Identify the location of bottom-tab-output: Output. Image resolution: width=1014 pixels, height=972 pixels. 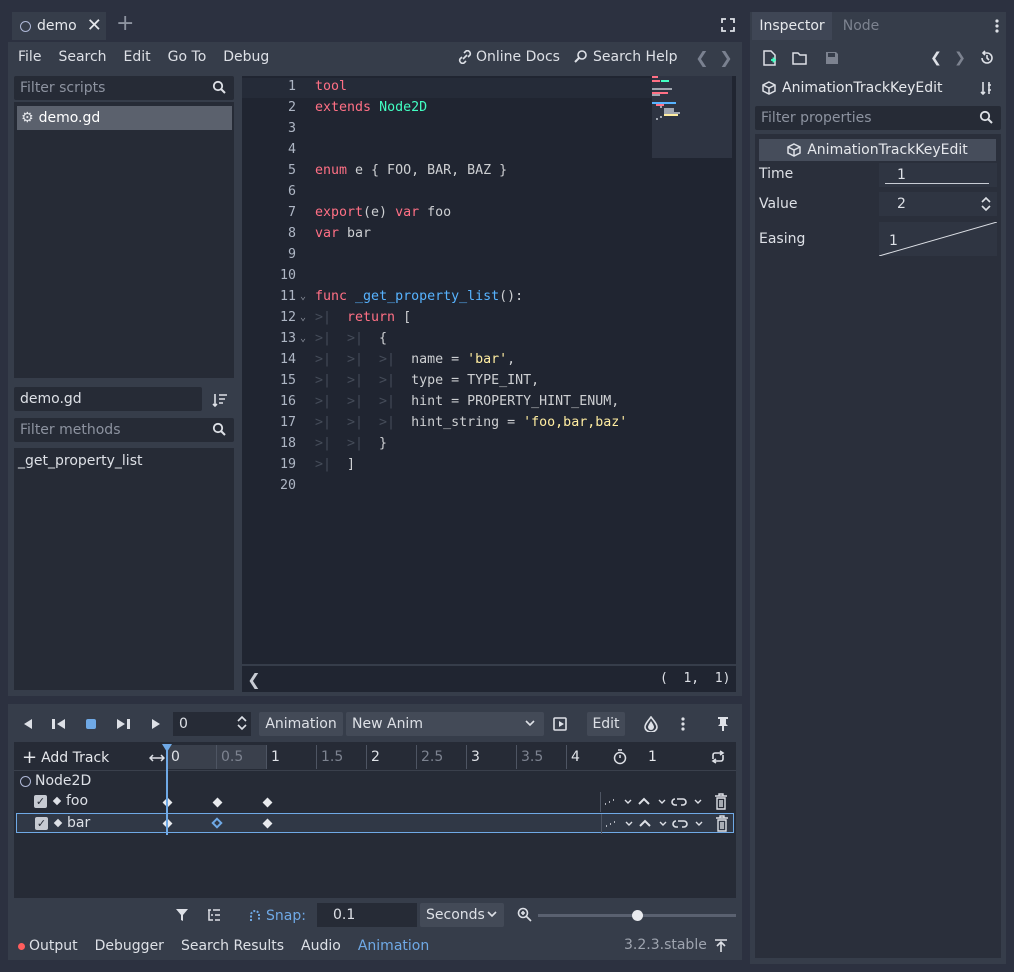
(45, 946).